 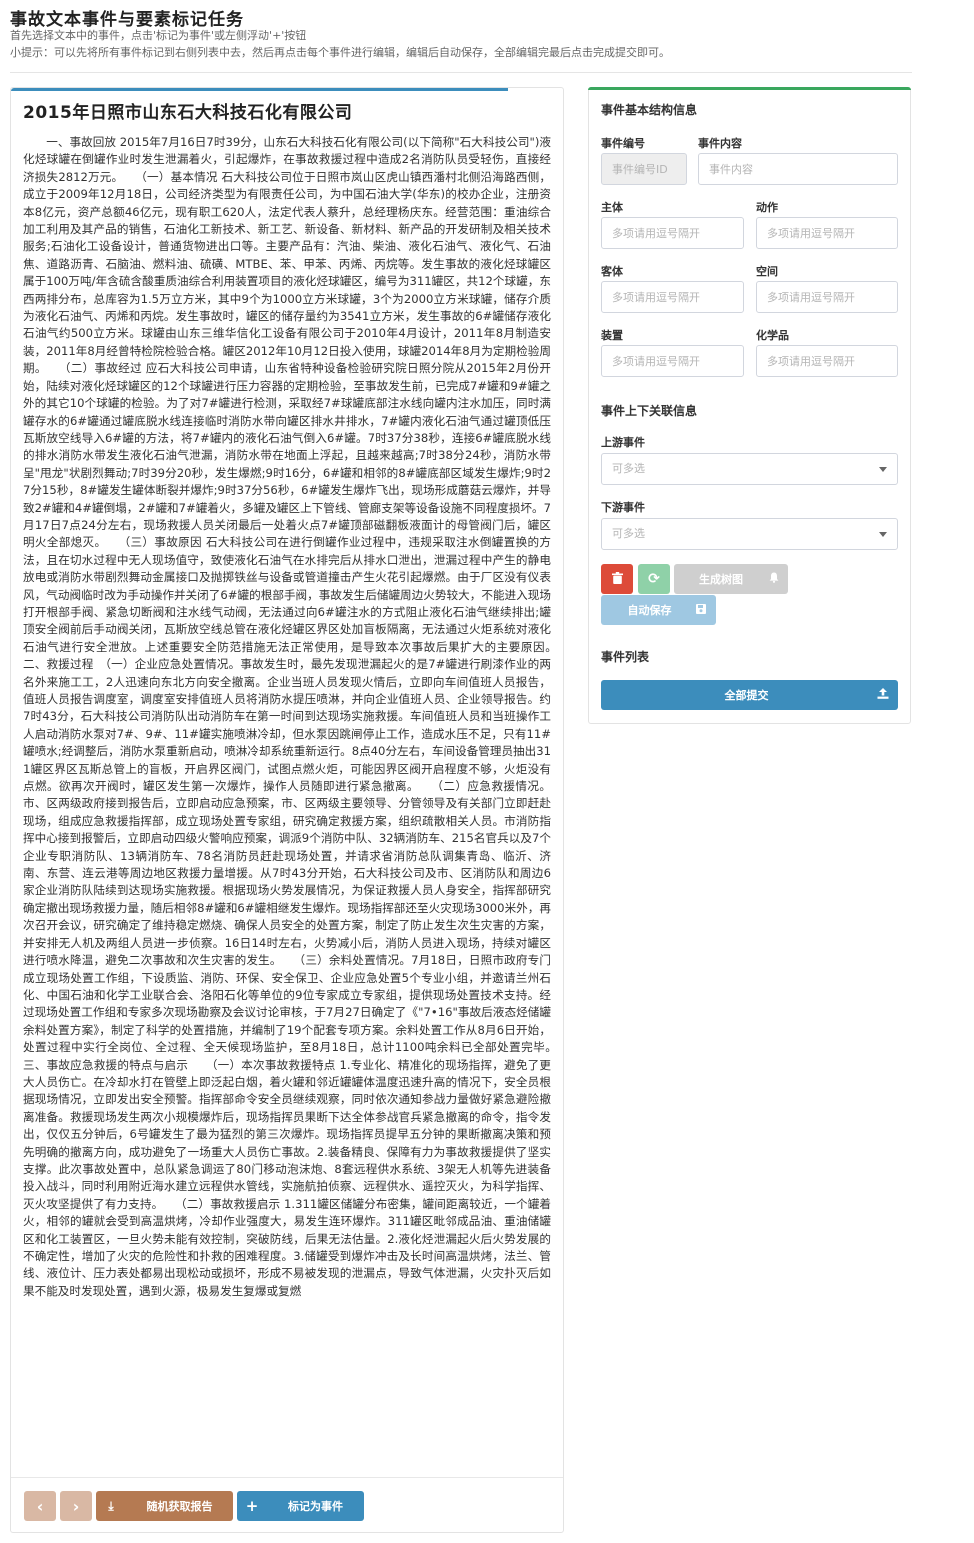 What do you see at coordinates (158, 35) in the screenshot?
I see `hint-line-1: 首先选择文本中的事件，点击'标记为事件'或左侧浮动'+'按钮` at bounding box center [158, 35].